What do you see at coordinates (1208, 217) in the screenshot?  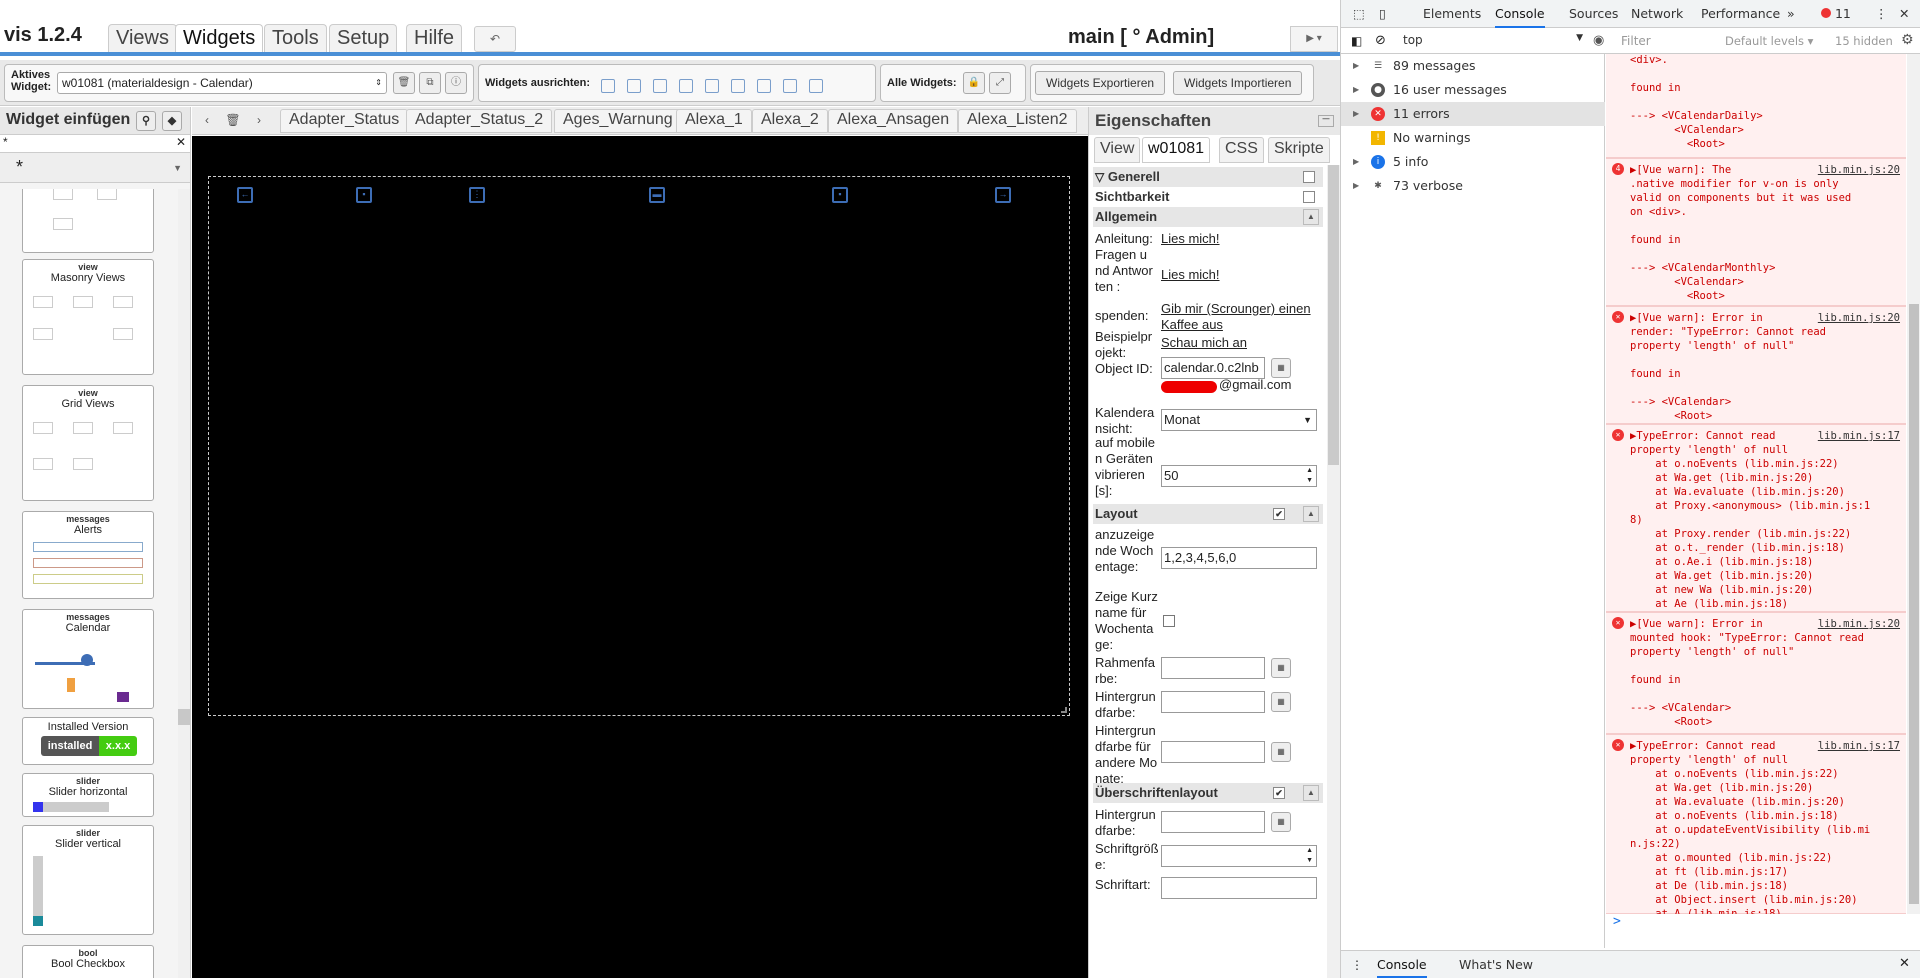 I see `section-allgemein: Allgemein ▲` at bounding box center [1208, 217].